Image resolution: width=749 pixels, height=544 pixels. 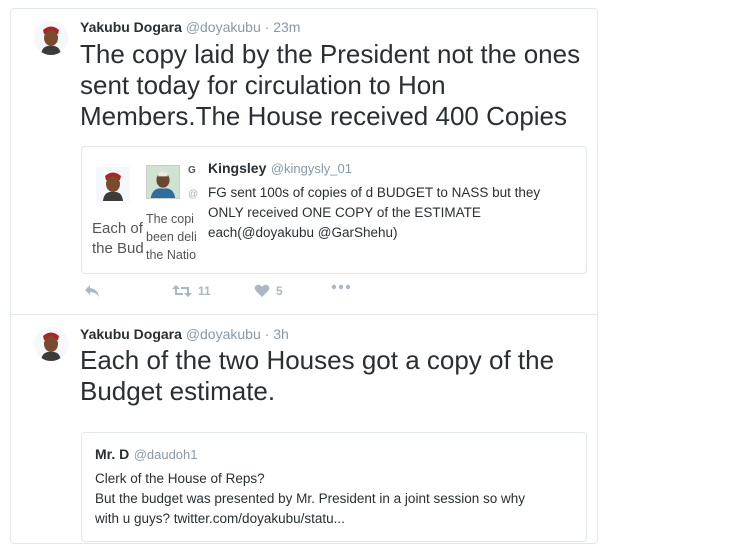 What do you see at coordinates (237, 168) in the screenshot?
I see `quoted-author-name: Kingsley` at bounding box center [237, 168].